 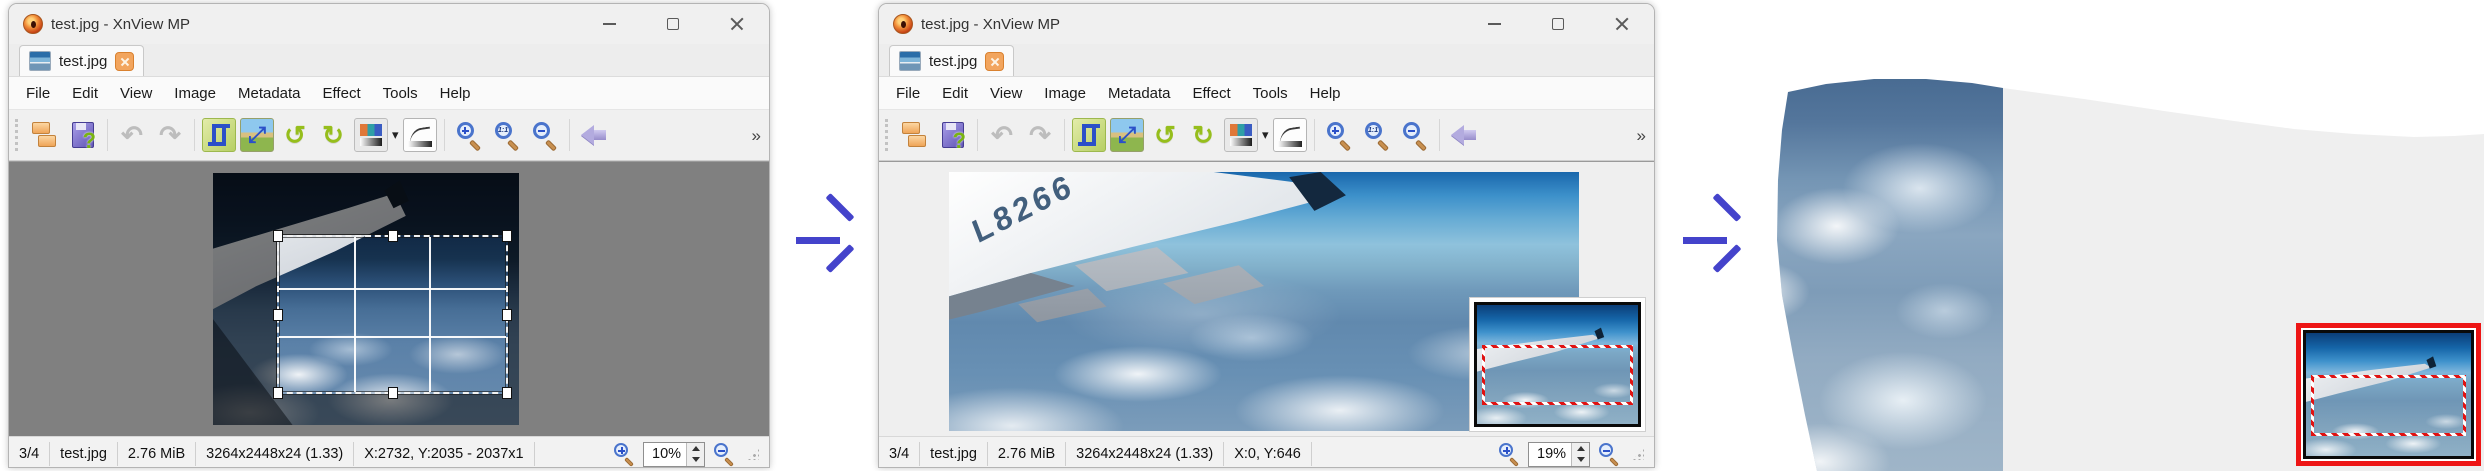 I want to click on zoom-level-spinner: 10%, so click(x=674, y=454).